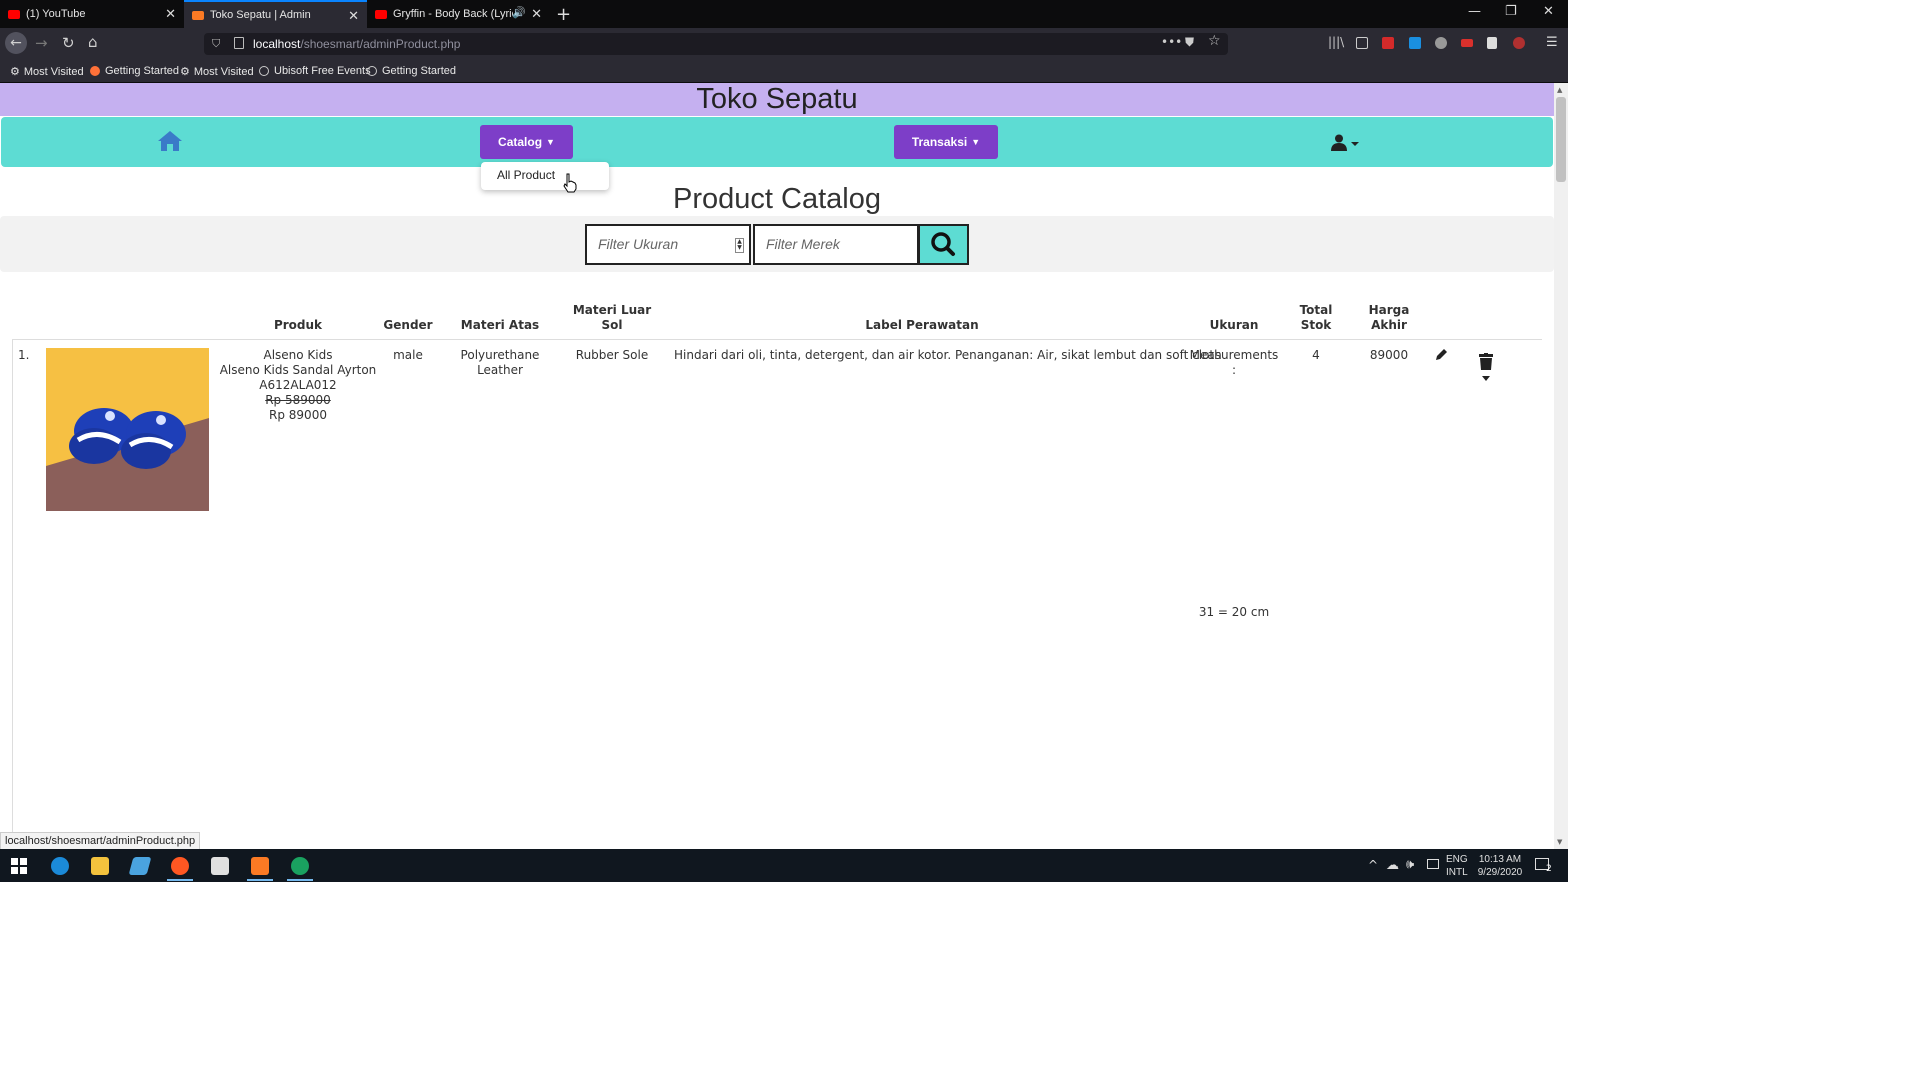 Image resolution: width=1920 pixels, height=1080 pixels. I want to click on library-icon: |||\, so click(1336, 42).